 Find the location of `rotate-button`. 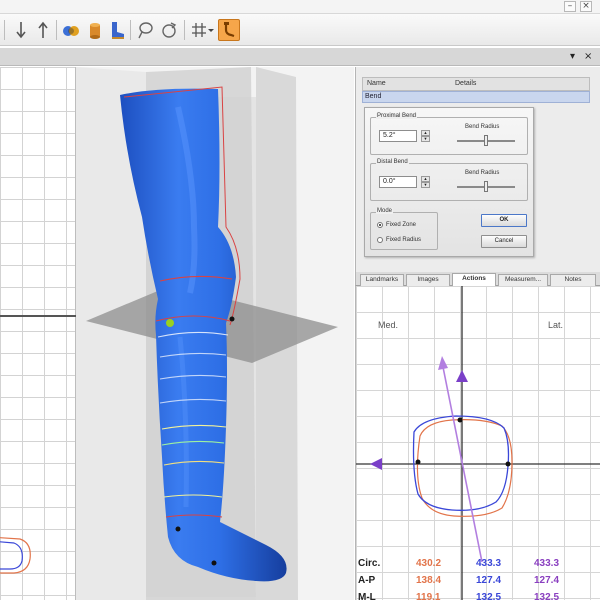

rotate-button is located at coordinates (169, 30).